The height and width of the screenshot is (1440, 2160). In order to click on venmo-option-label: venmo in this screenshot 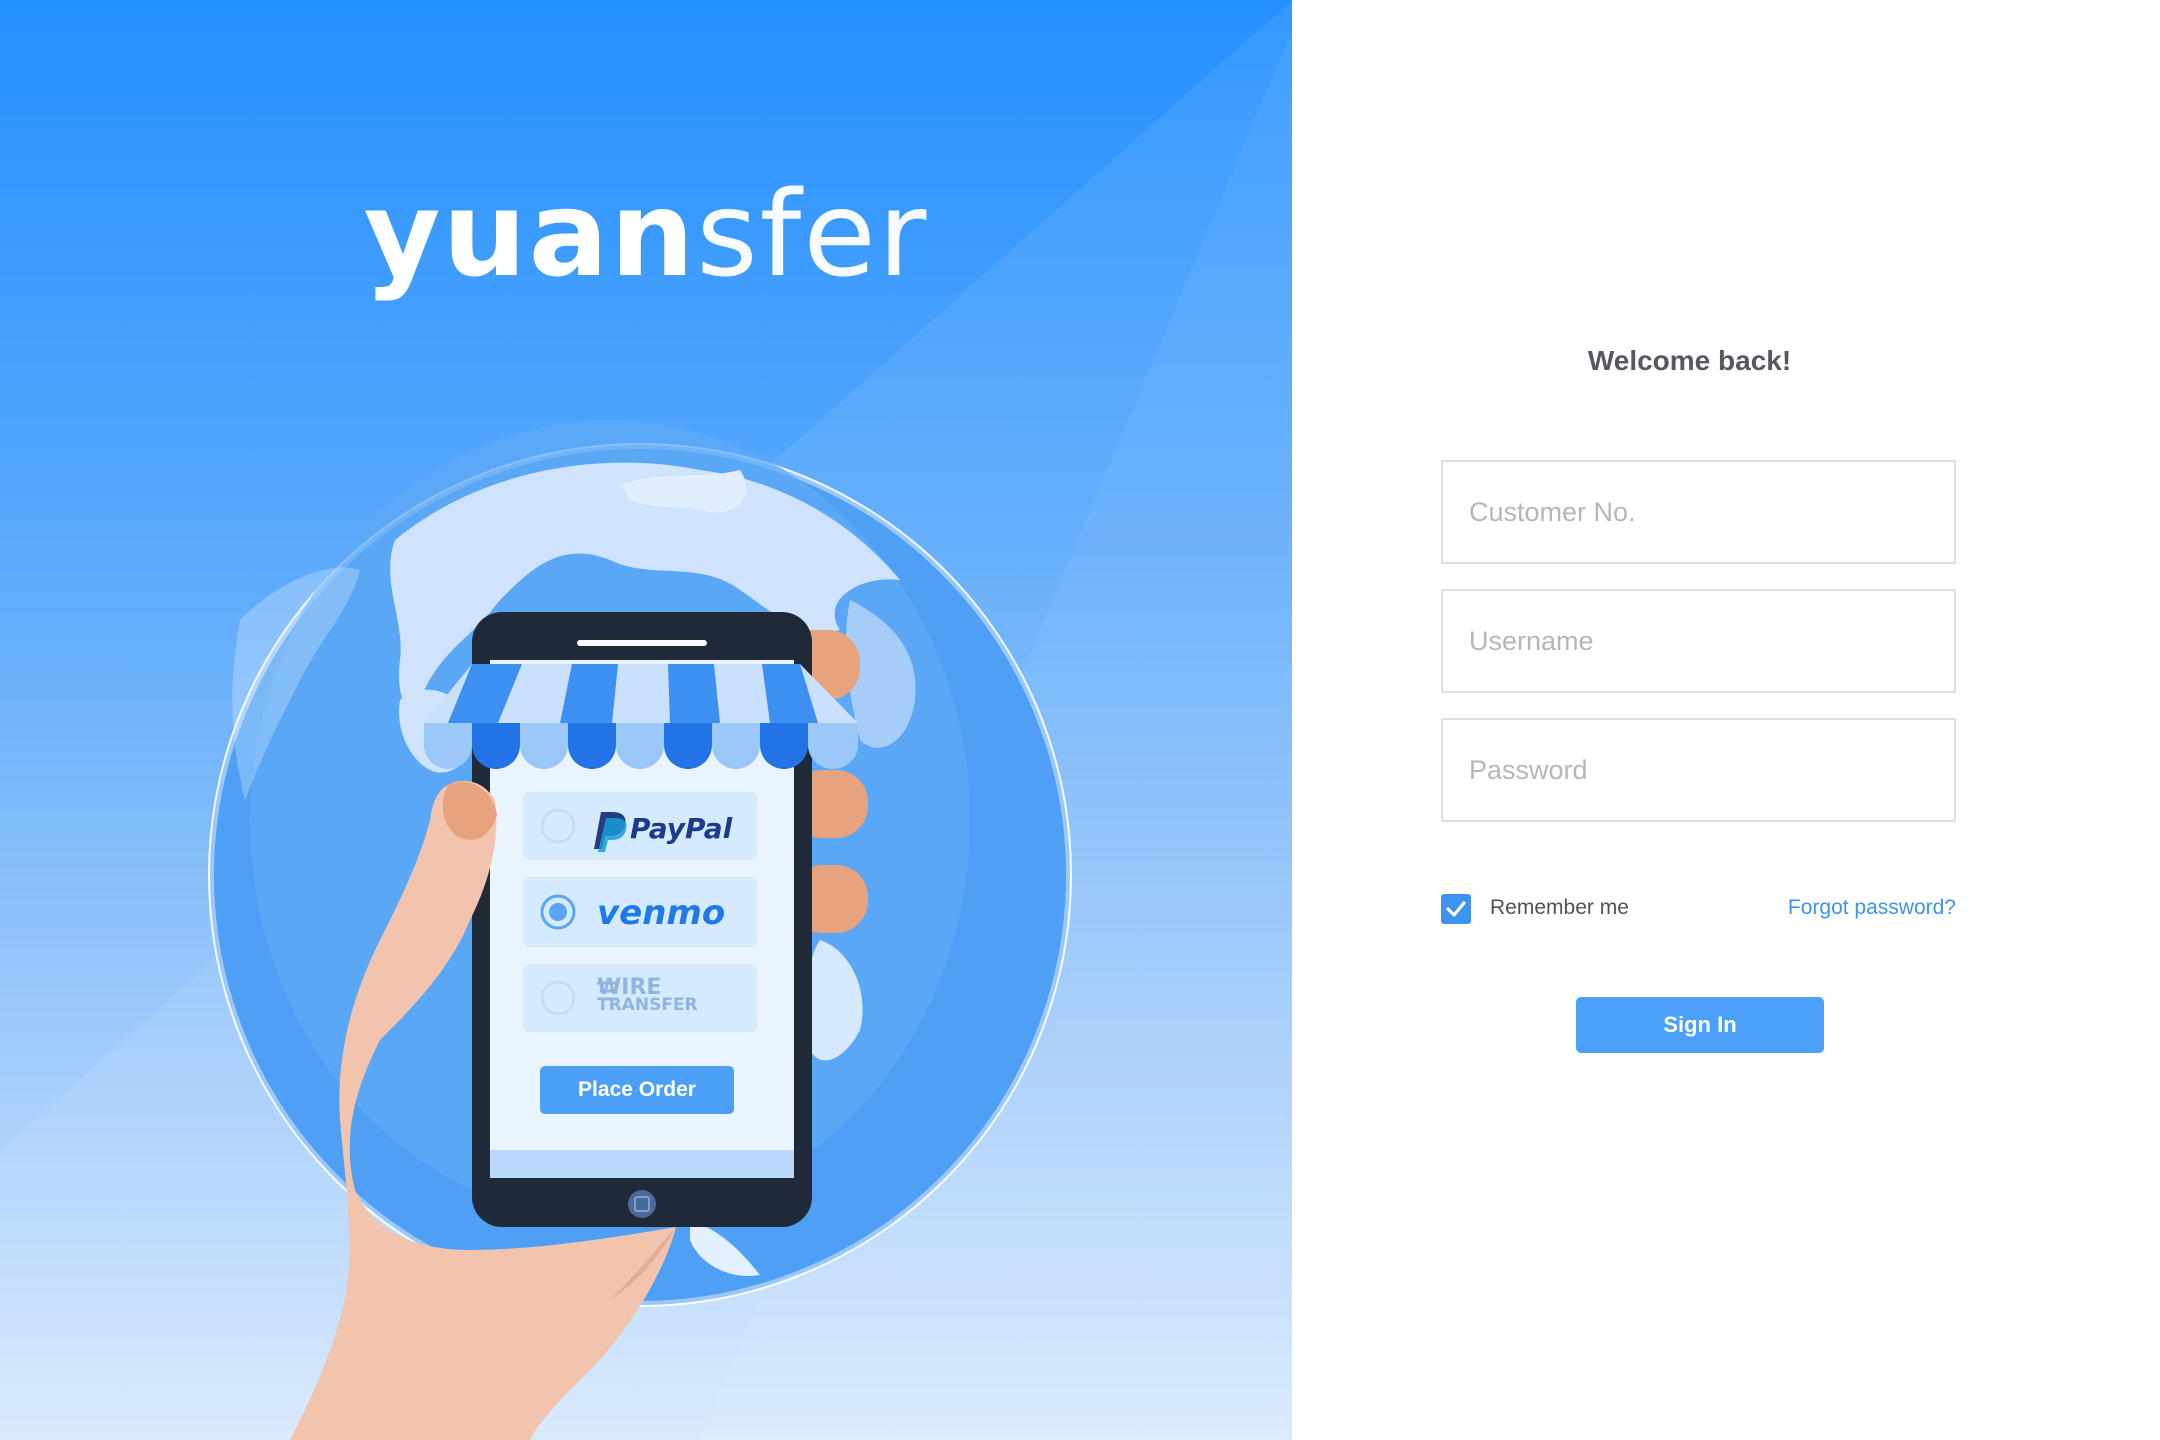, I will do `click(661, 913)`.